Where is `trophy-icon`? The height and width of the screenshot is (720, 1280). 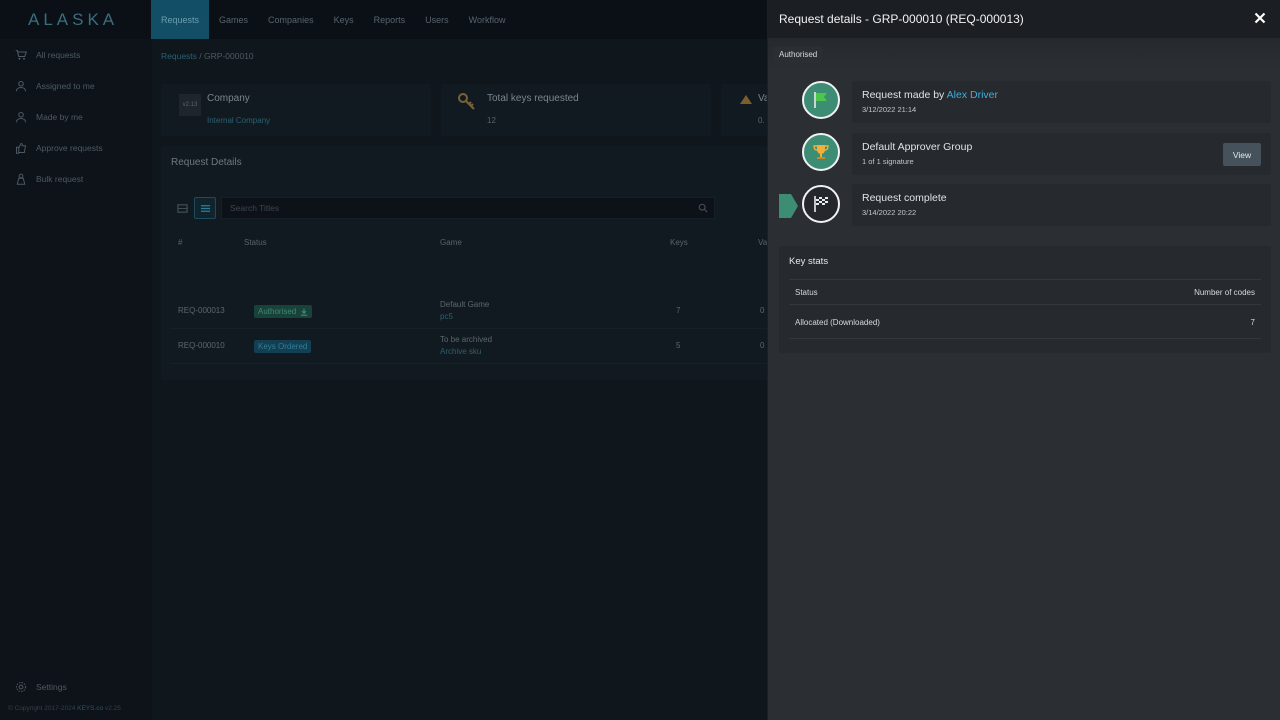 trophy-icon is located at coordinates (821, 152).